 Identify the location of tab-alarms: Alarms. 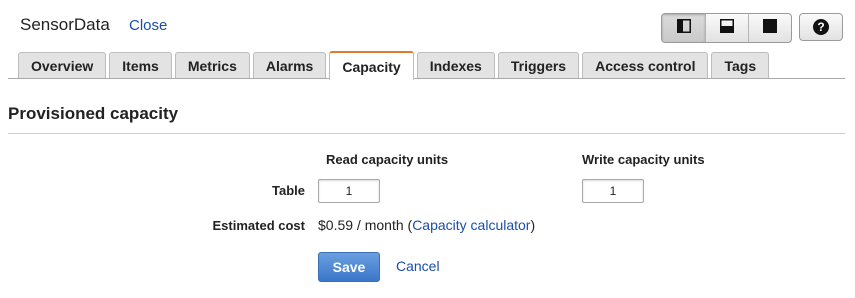
(289, 65).